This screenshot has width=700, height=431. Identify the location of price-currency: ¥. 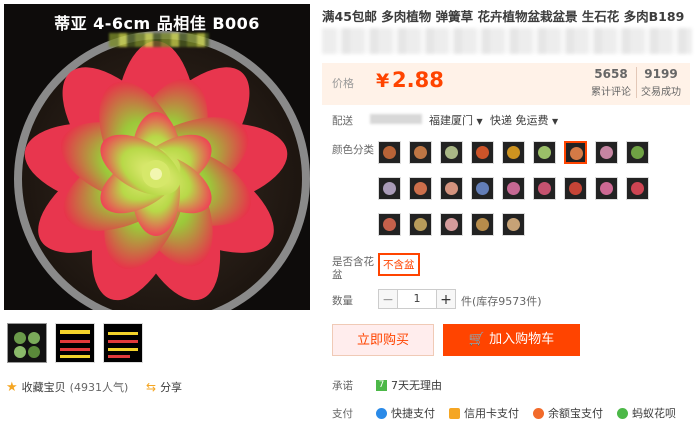
(383, 81).